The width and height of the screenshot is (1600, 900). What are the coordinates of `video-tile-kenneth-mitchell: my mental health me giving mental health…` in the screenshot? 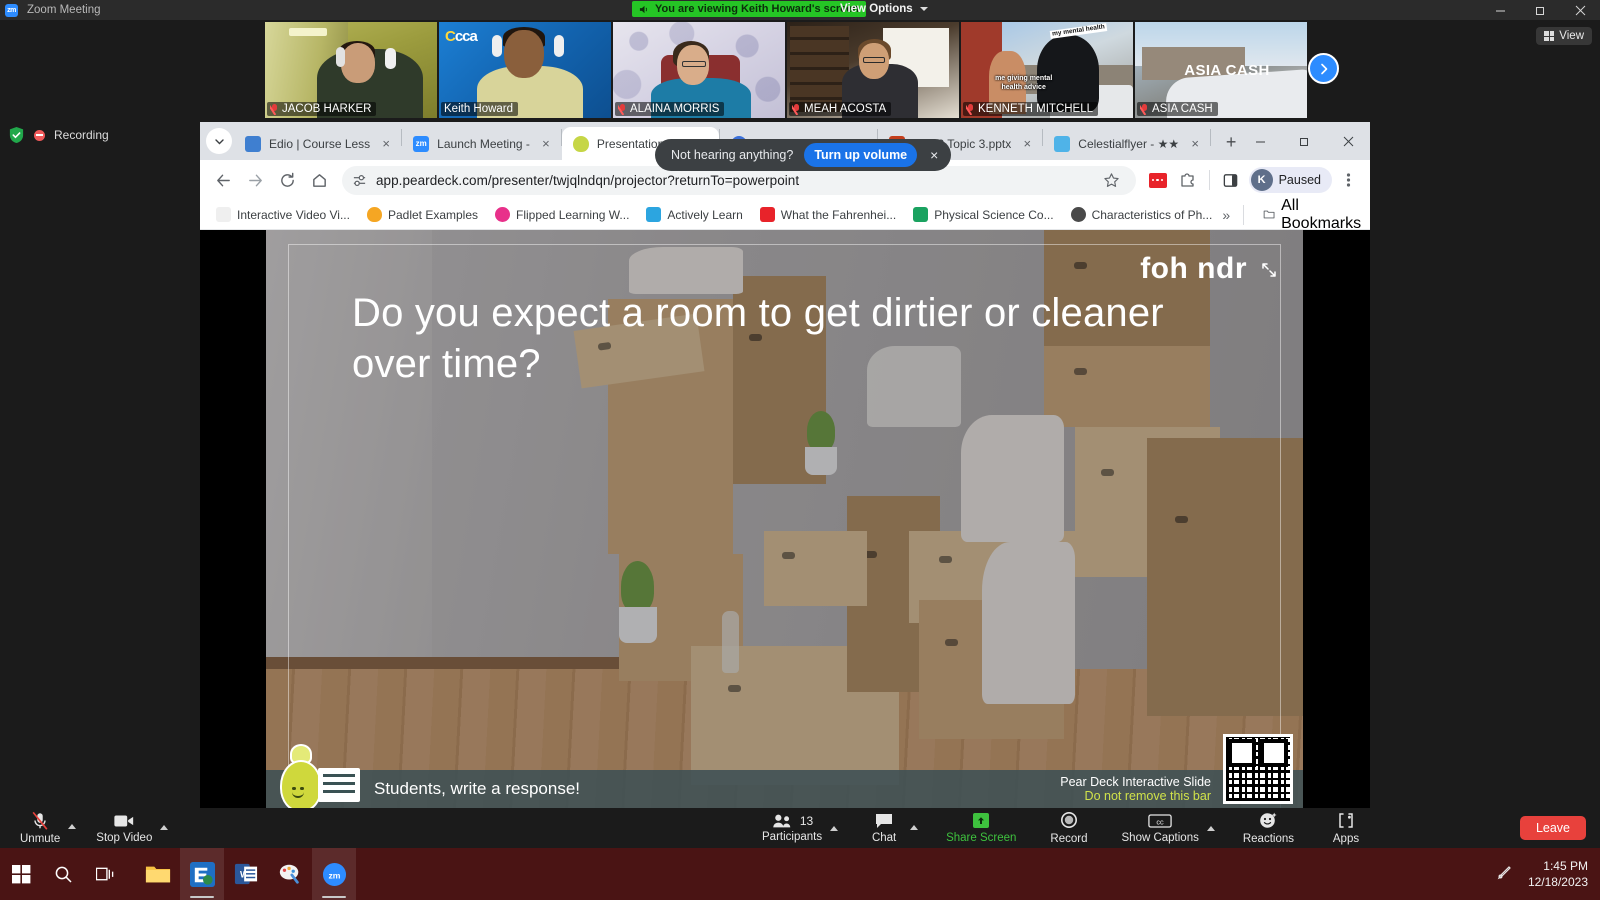 It's located at (1047, 70).